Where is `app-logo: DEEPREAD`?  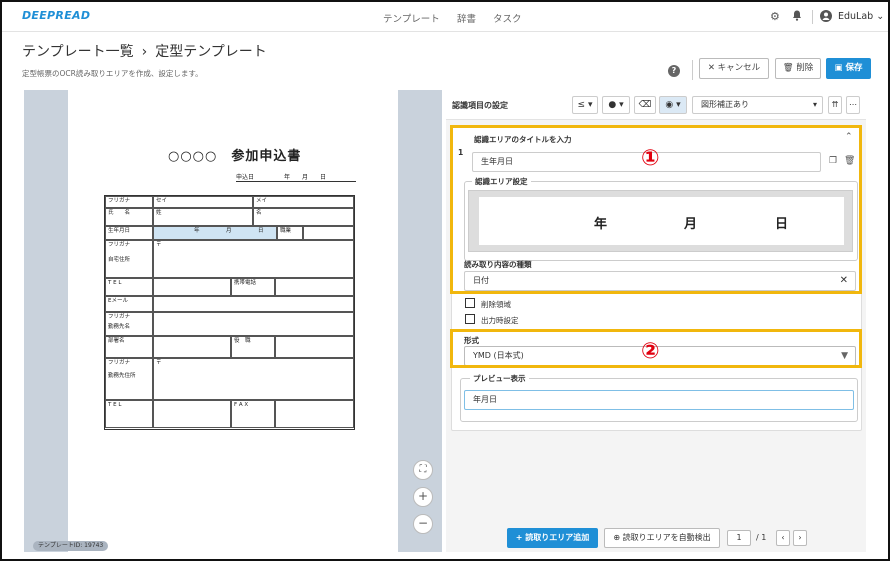
app-logo: DEEPREAD is located at coordinates (56, 15).